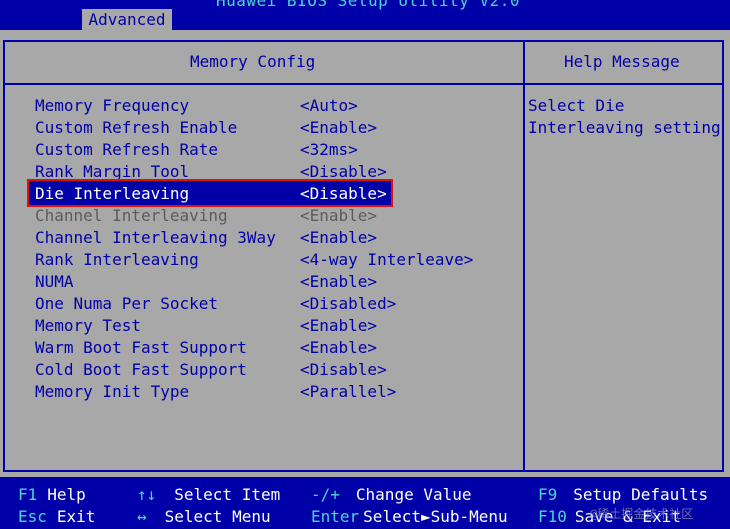 The image size is (730, 529). What do you see at coordinates (142, 516) in the screenshot?
I see `left-right-arrow-icon: ↔` at bounding box center [142, 516].